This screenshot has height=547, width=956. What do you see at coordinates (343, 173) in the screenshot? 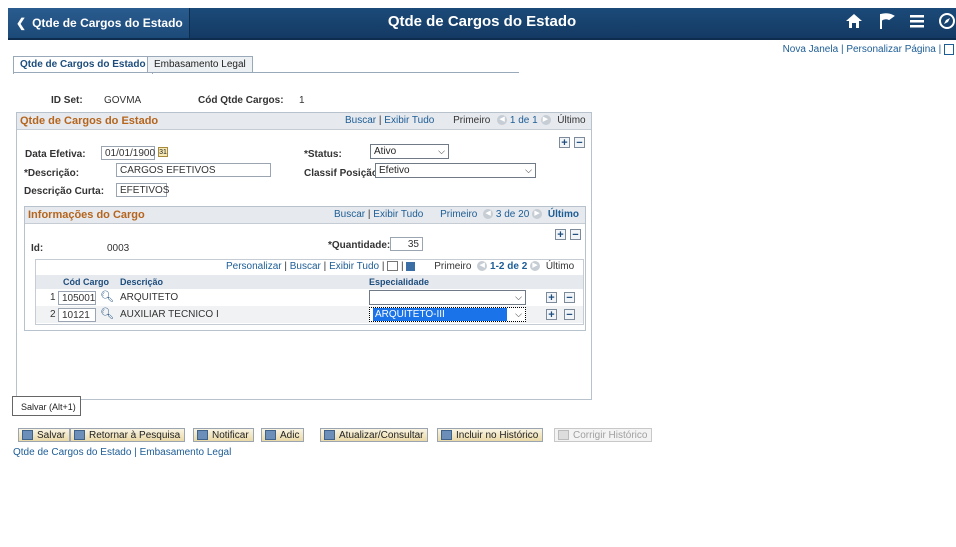
I see `position-class-label: Classif Posição:` at bounding box center [343, 173].